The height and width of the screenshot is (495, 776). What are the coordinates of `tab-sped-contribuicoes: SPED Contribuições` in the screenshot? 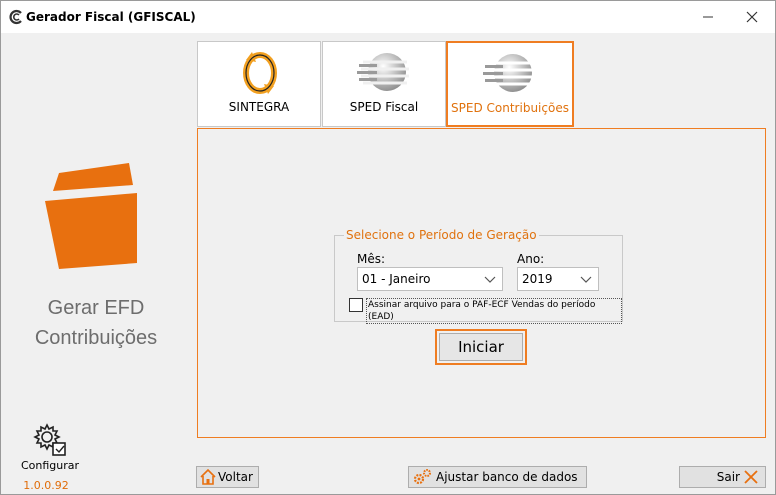 It's located at (510, 84).